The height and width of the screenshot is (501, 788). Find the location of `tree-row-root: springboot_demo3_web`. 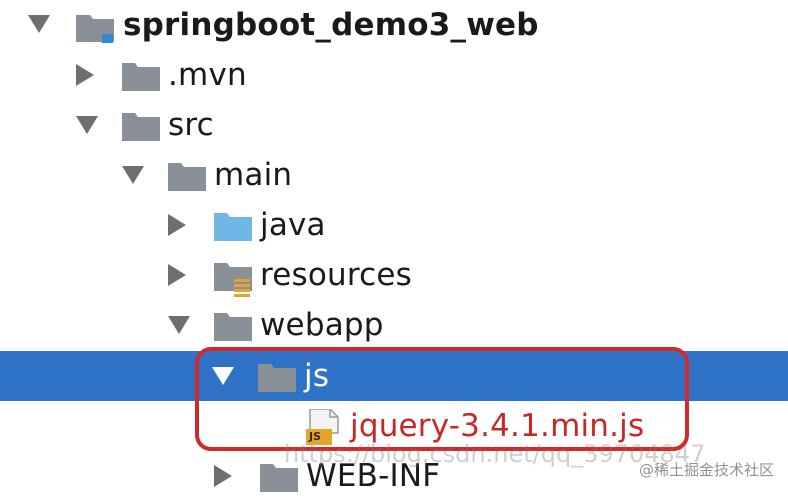

tree-row-root: springboot_demo3_web is located at coordinates (394, 25).